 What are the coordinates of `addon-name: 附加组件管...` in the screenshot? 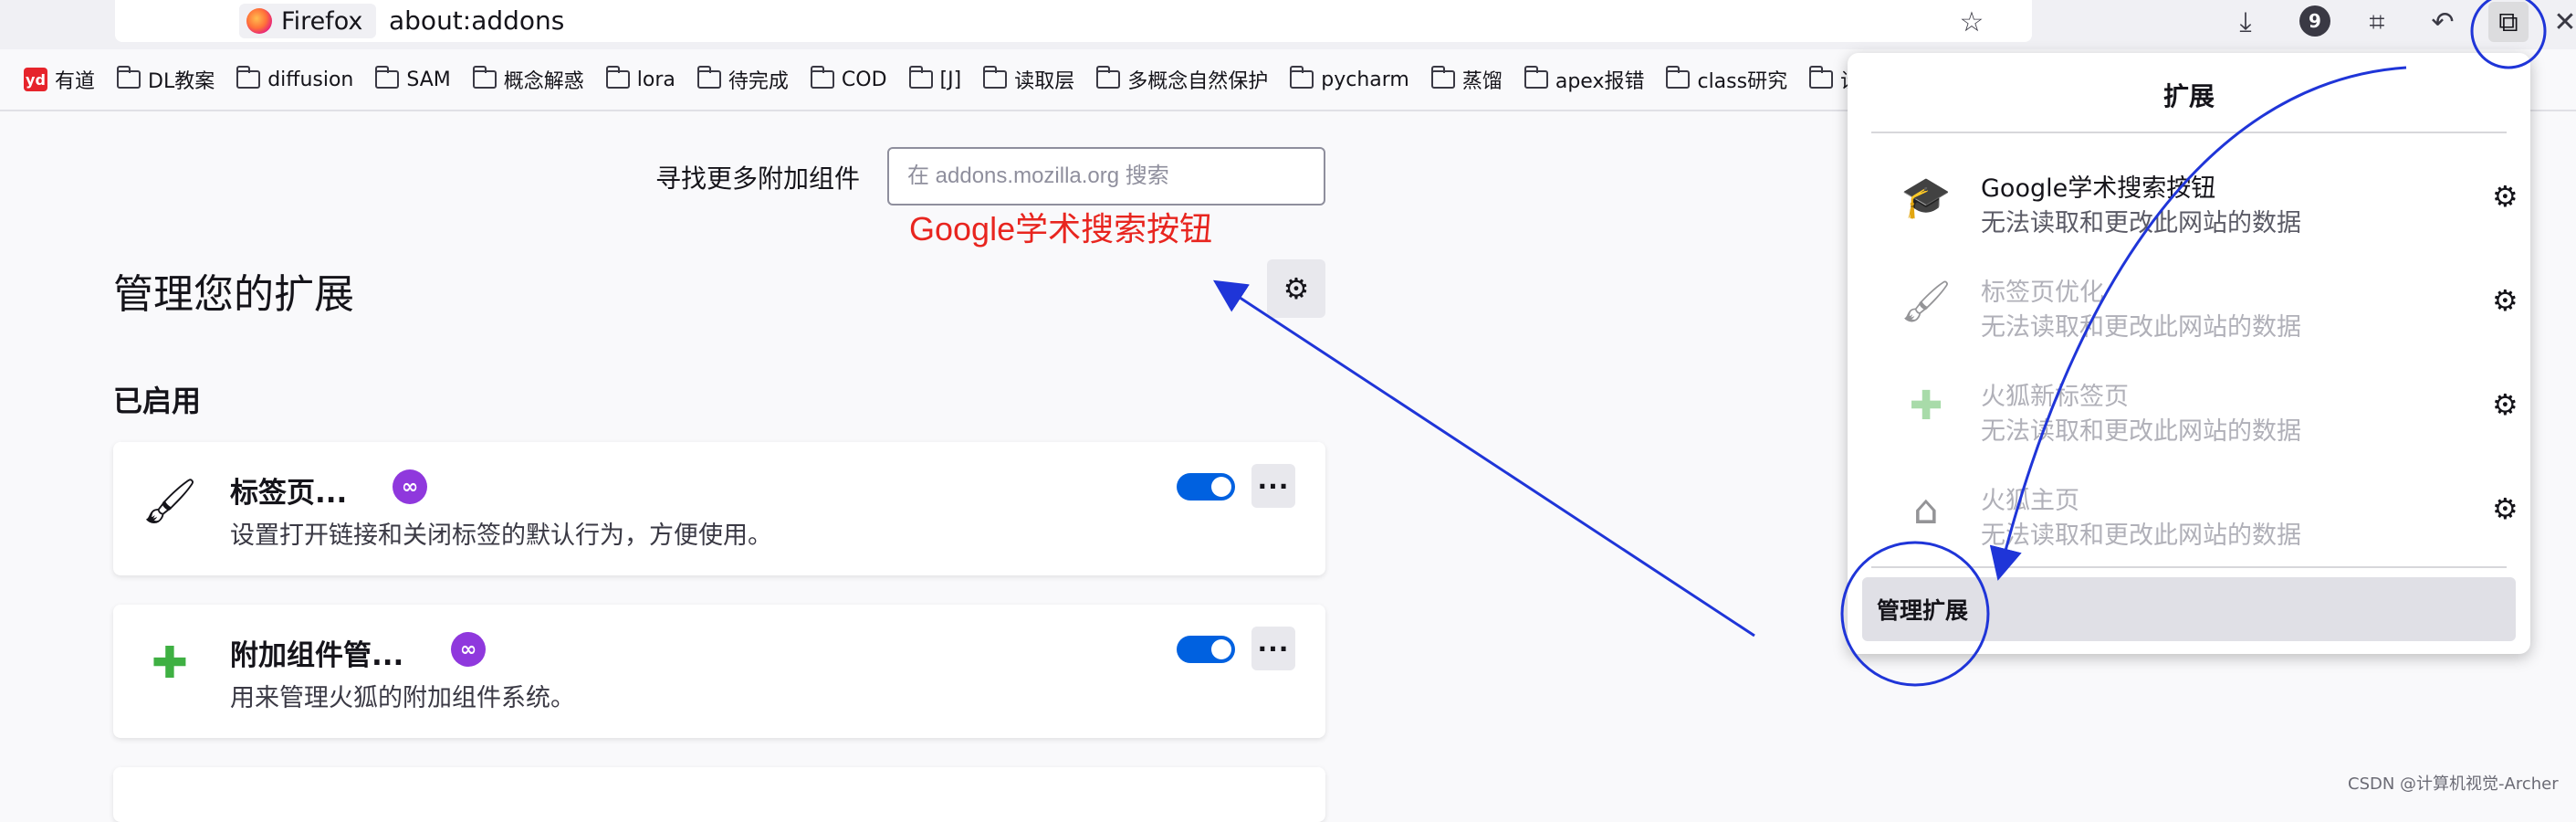 It's located at (316, 652).